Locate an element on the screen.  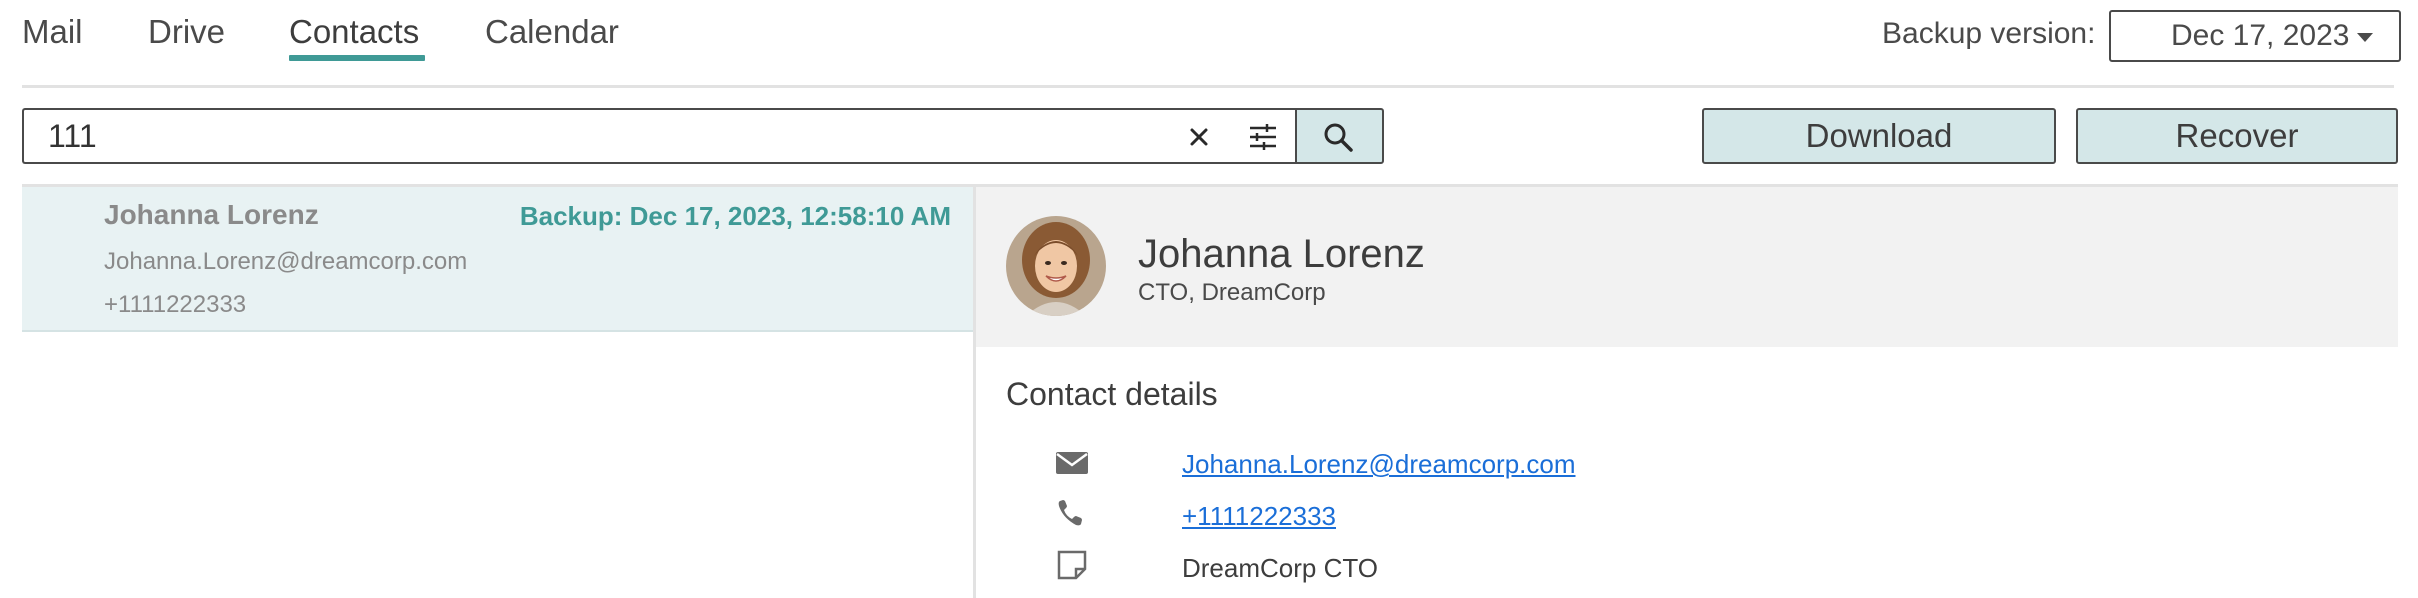
tab-calendar: Calendar is located at coordinates (552, 32).